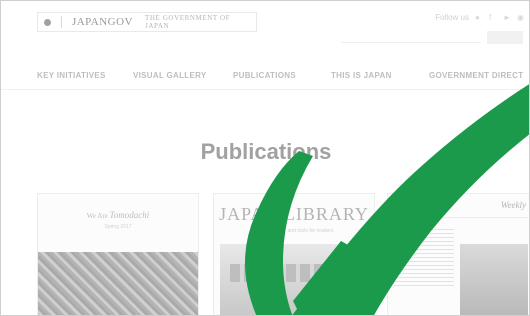 This screenshot has width=530, height=316. I want to click on publication-card-tomodachi: We Are Tomodachi Spring 2017, so click(118, 254).